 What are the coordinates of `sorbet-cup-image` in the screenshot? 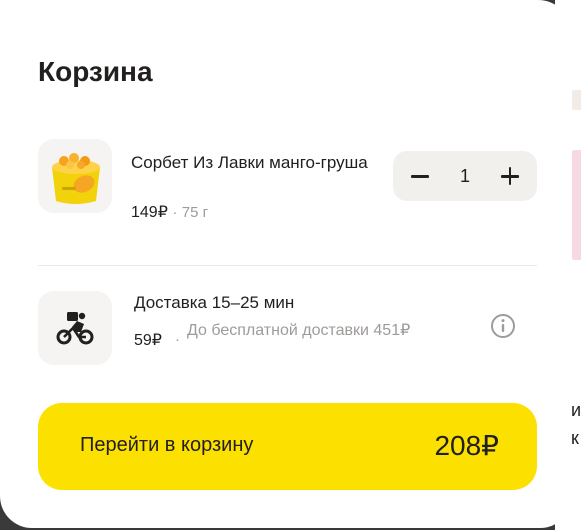 It's located at (76, 178).